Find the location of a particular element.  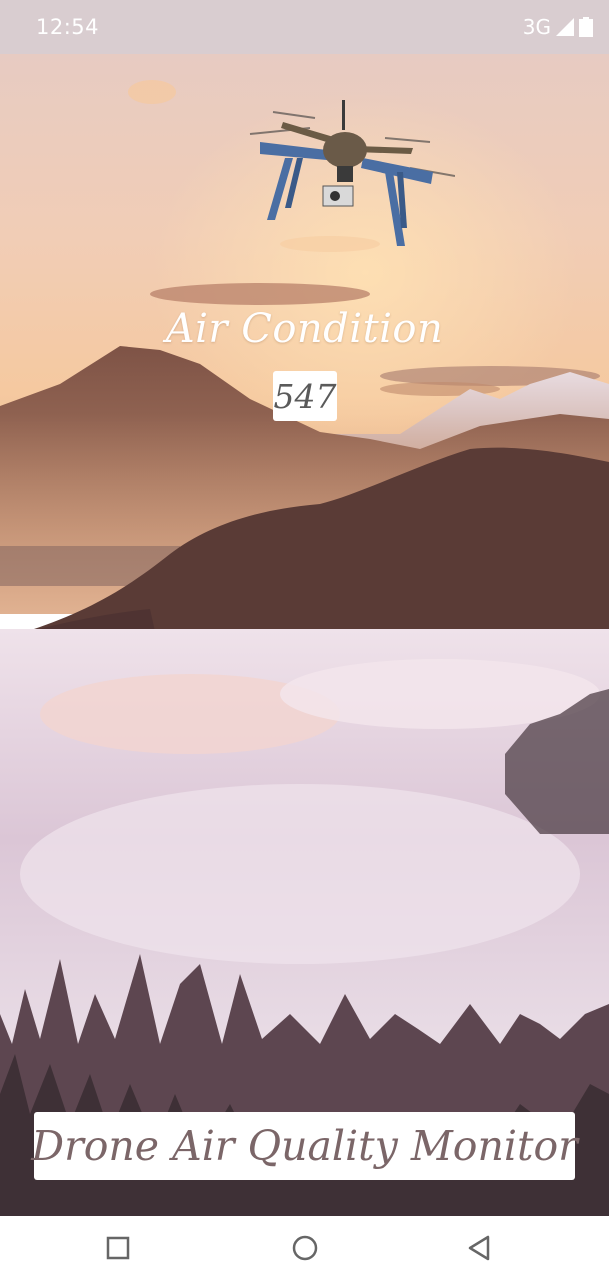

network-type: 3G is located at coordinates (536, 27).